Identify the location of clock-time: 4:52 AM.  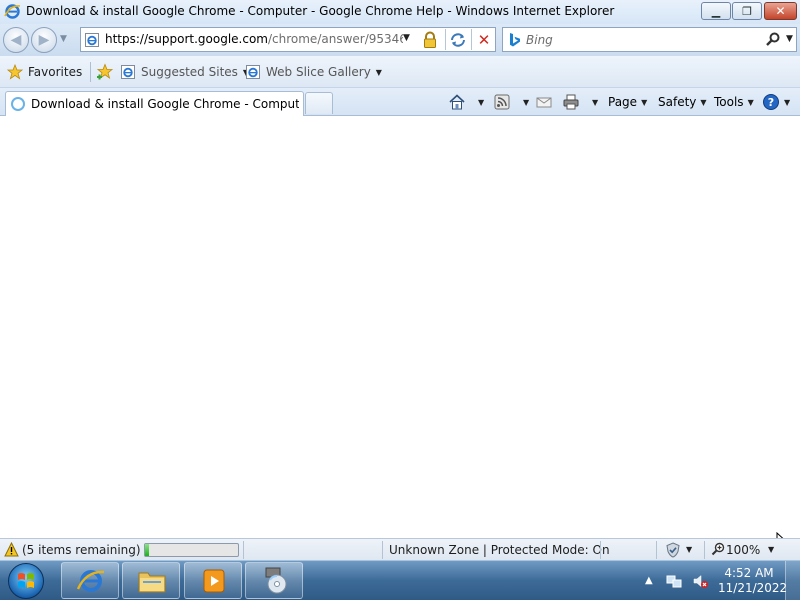
(749, 573).